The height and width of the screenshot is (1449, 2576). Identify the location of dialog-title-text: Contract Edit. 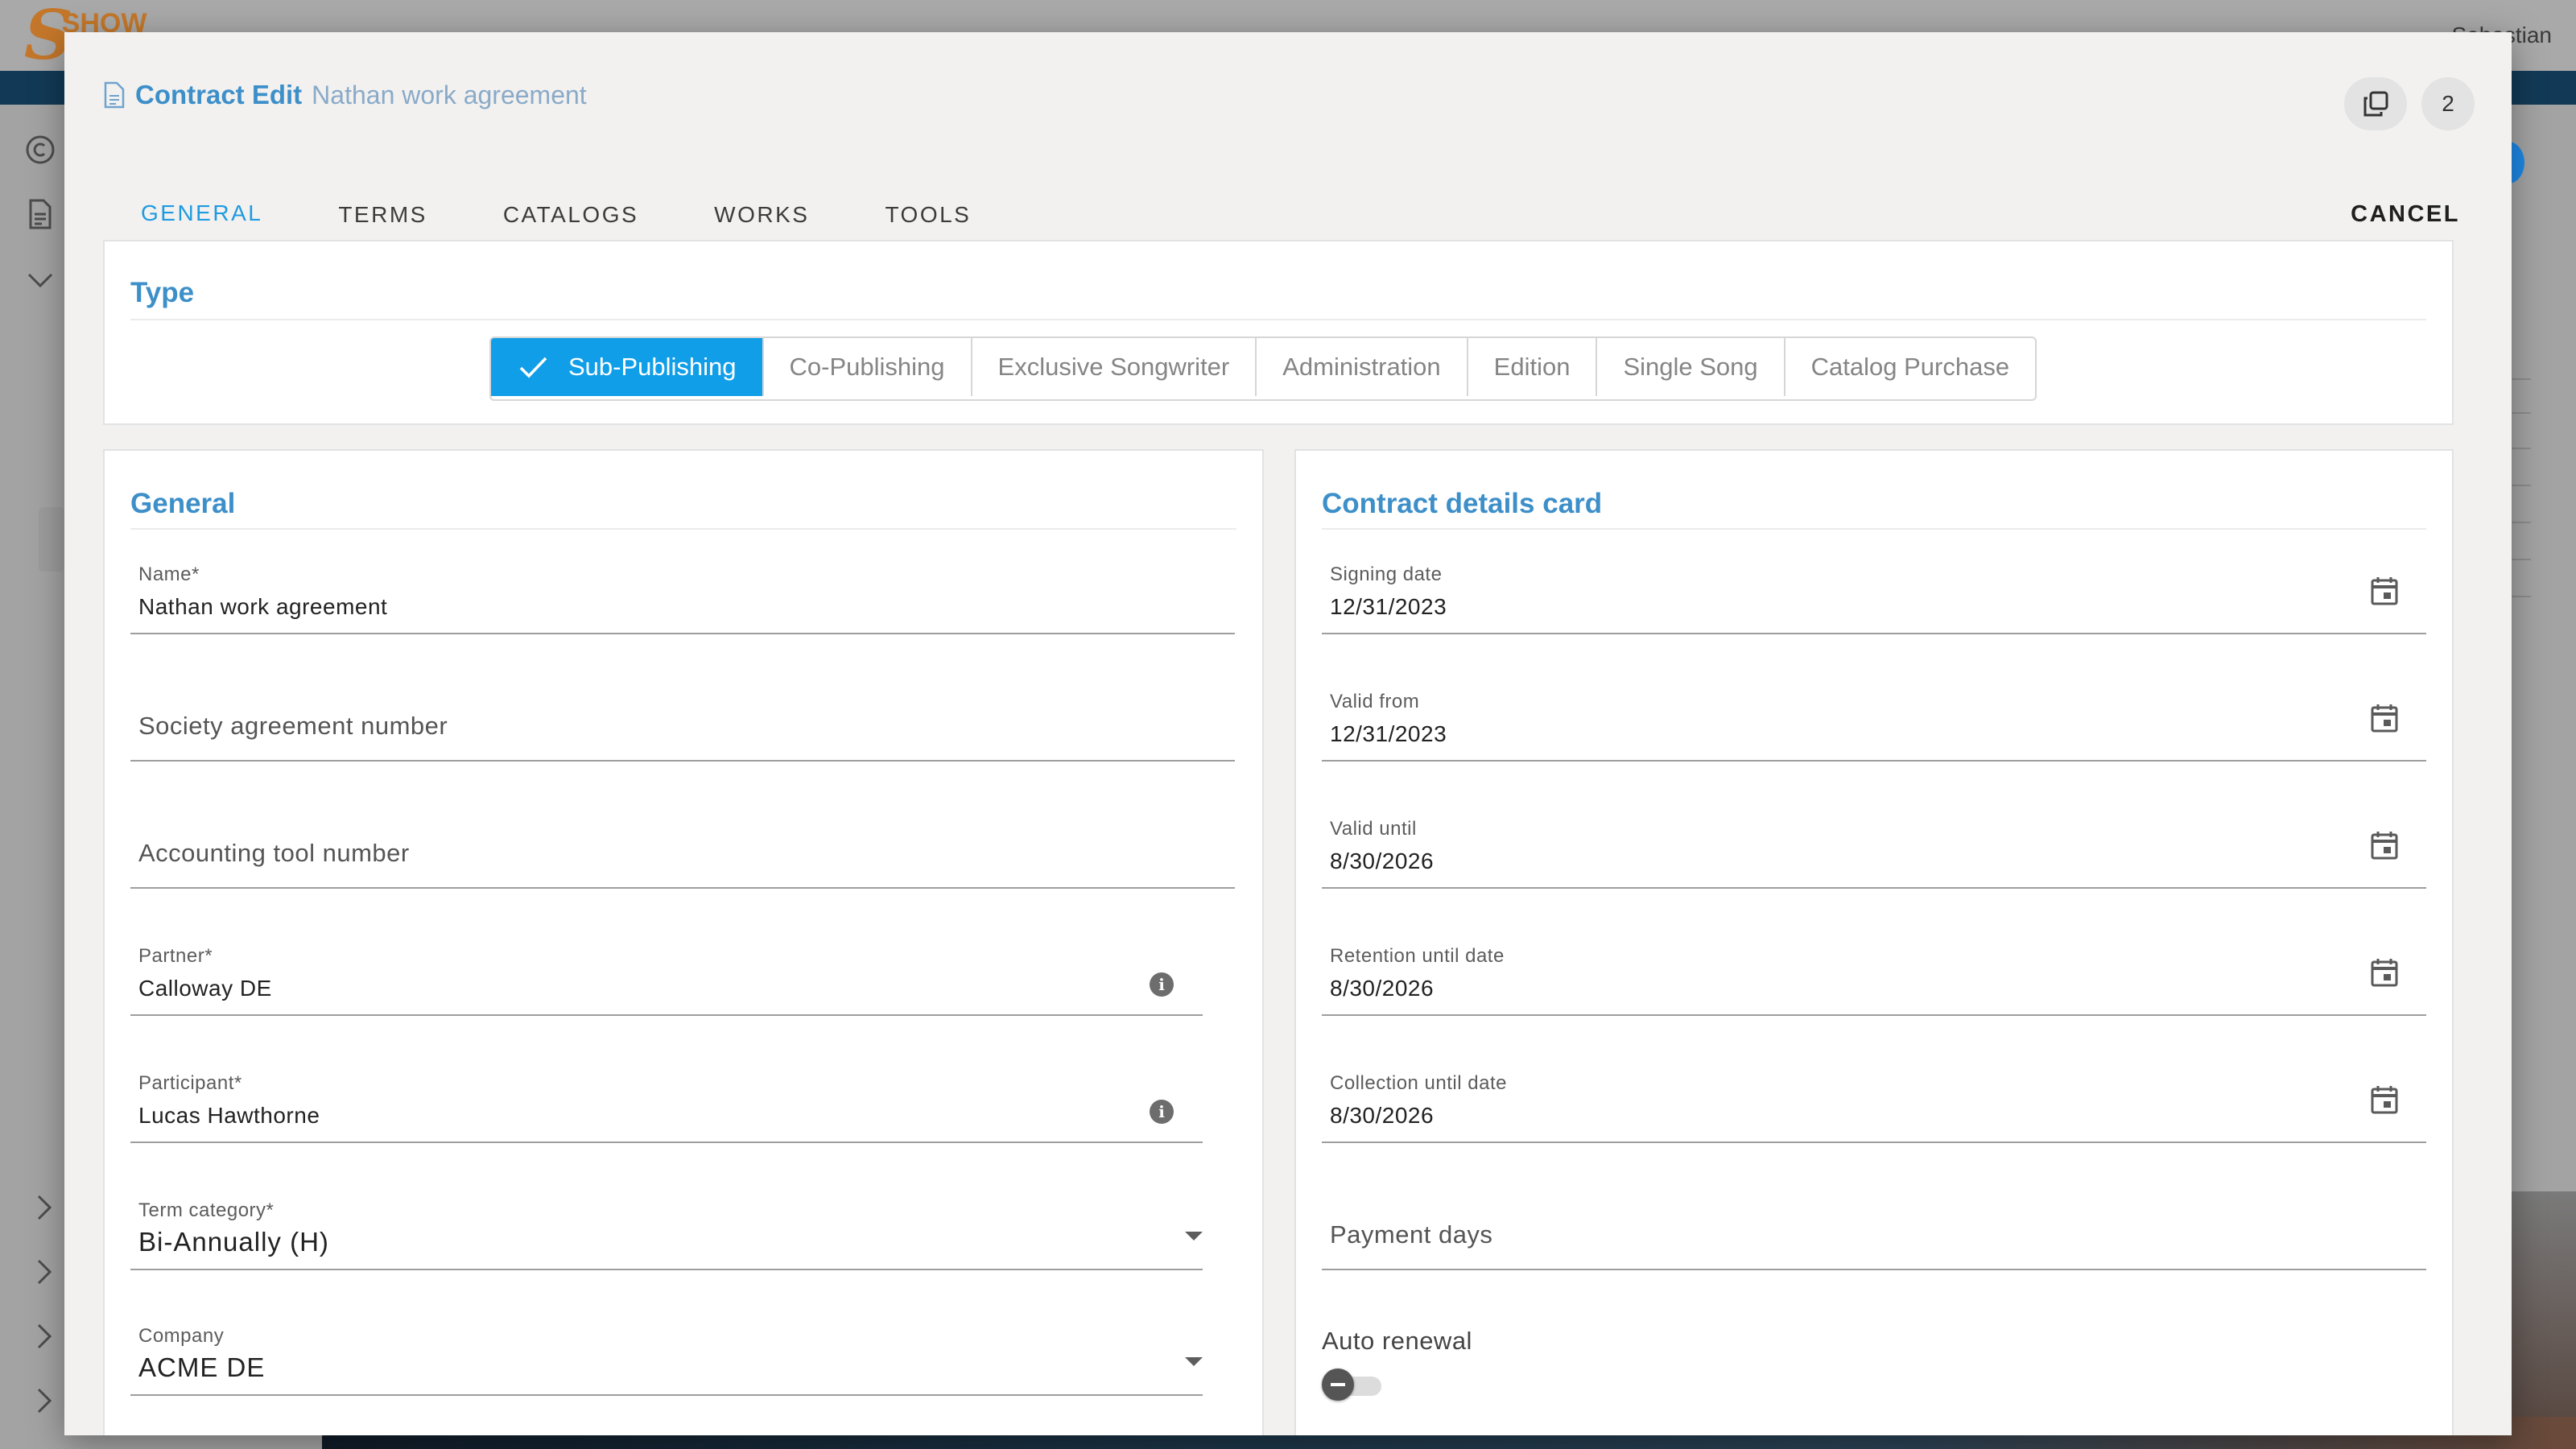
(219, 94).